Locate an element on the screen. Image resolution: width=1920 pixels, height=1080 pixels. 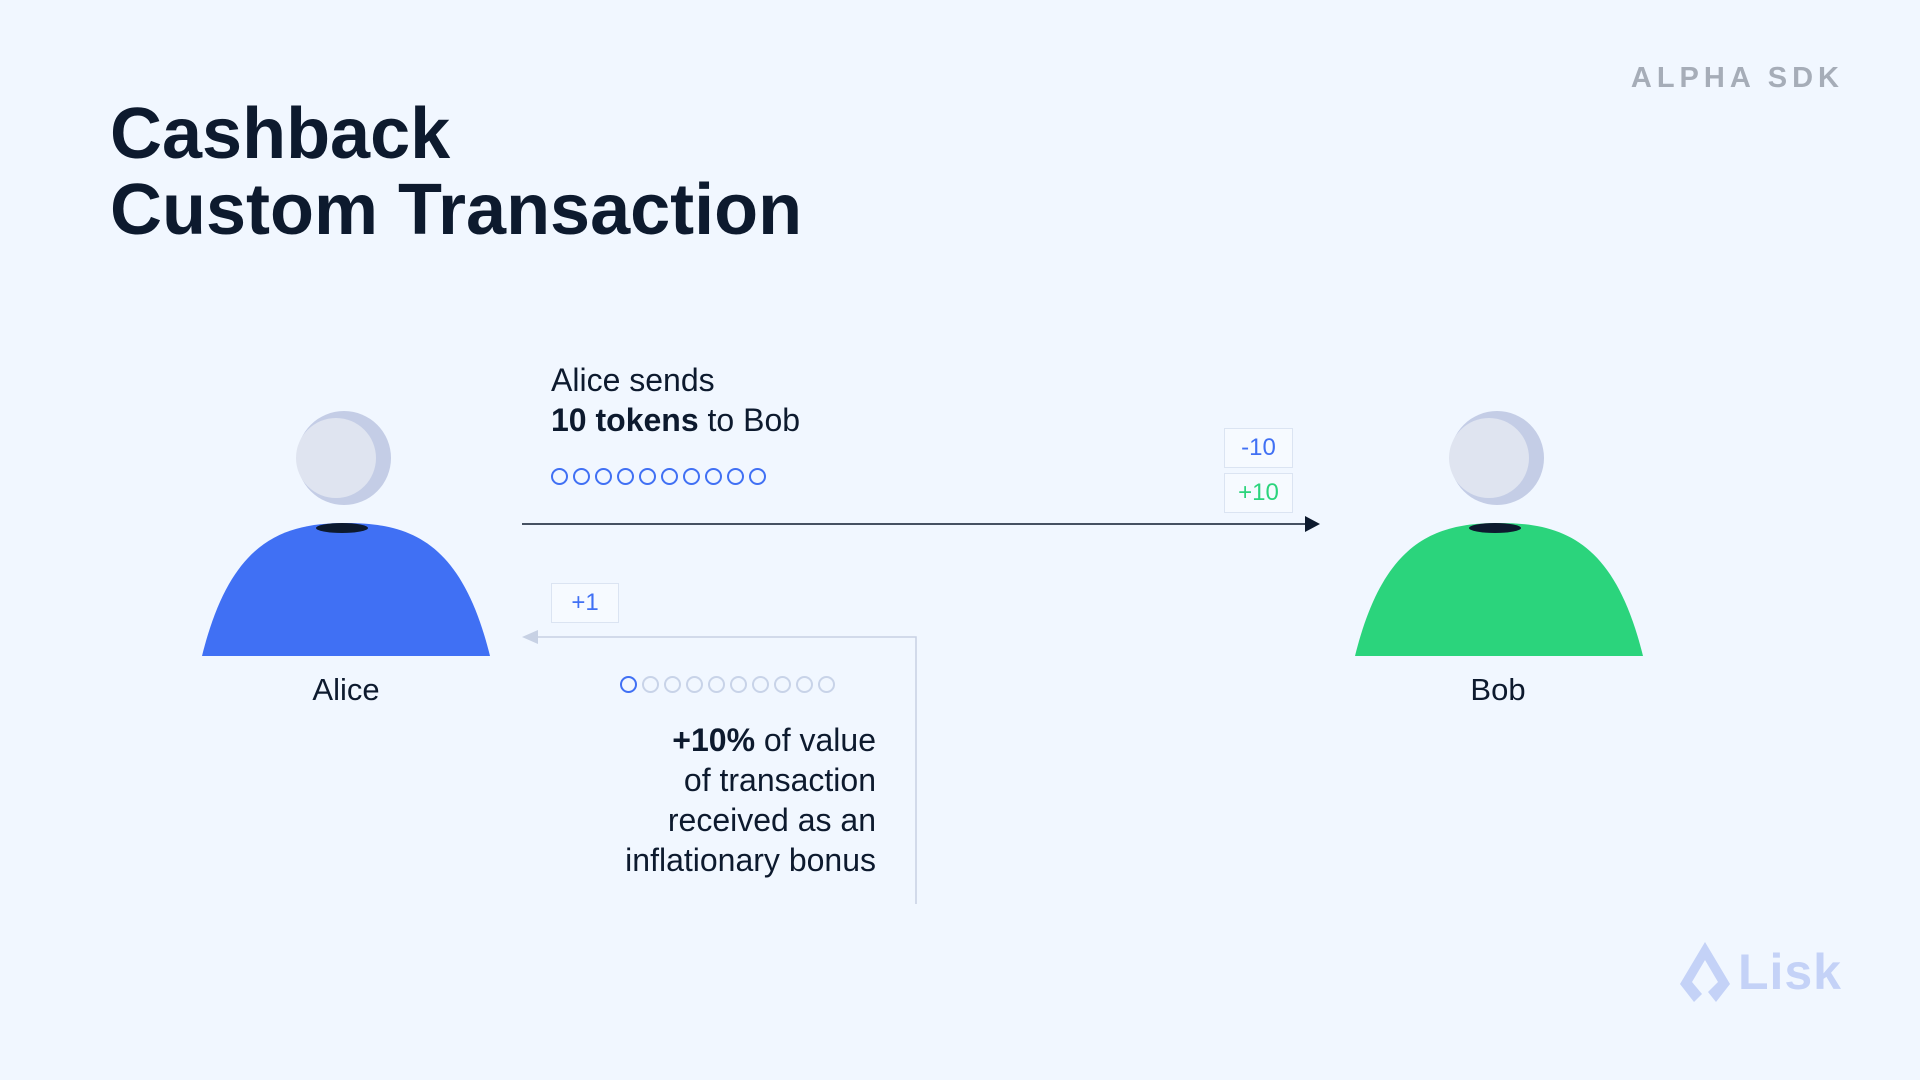
bonus-arrow-head is located at coordinates (530, 637).